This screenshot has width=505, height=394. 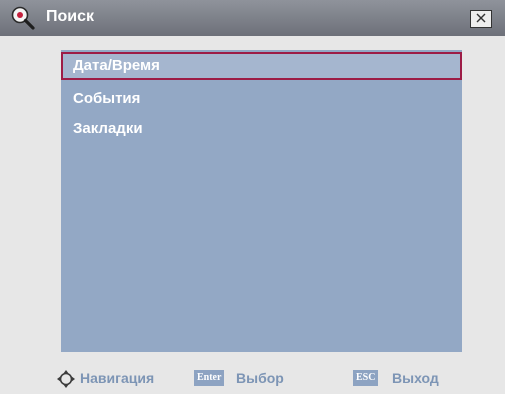 I want to click on dialog-title: Поиск, so click(x=70, y=16).